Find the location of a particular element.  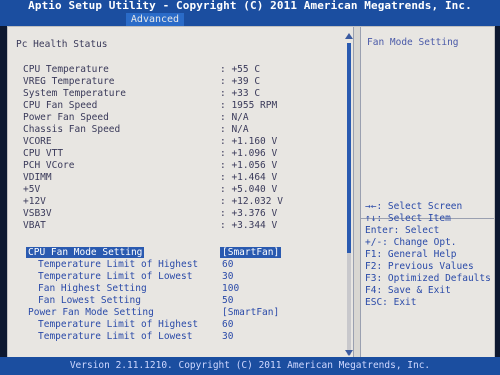

tab-advanced: Advanced is located at coordinates (155, 19).